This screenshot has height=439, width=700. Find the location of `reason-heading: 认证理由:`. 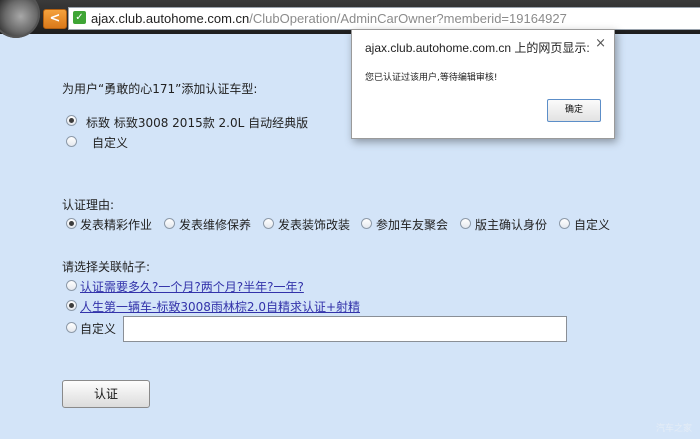

reason-heading: 认证理由: is located at coordinates (88, 205).